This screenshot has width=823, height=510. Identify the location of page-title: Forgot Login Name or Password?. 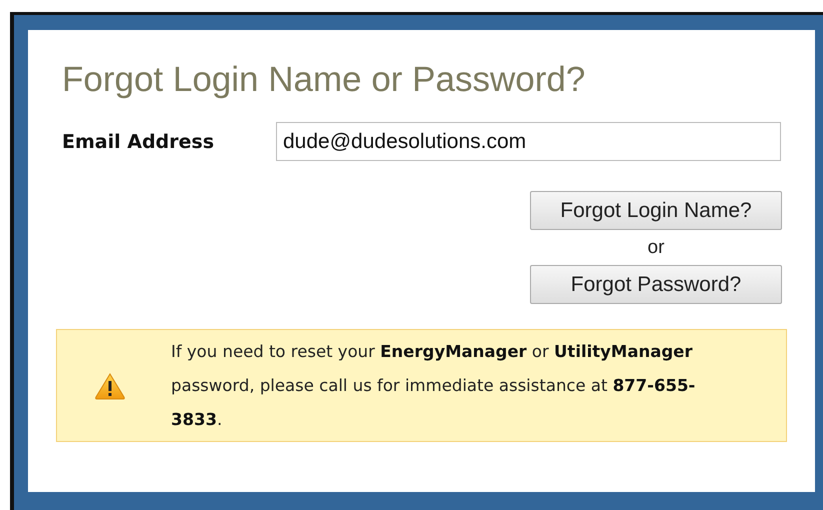
(324, 80).